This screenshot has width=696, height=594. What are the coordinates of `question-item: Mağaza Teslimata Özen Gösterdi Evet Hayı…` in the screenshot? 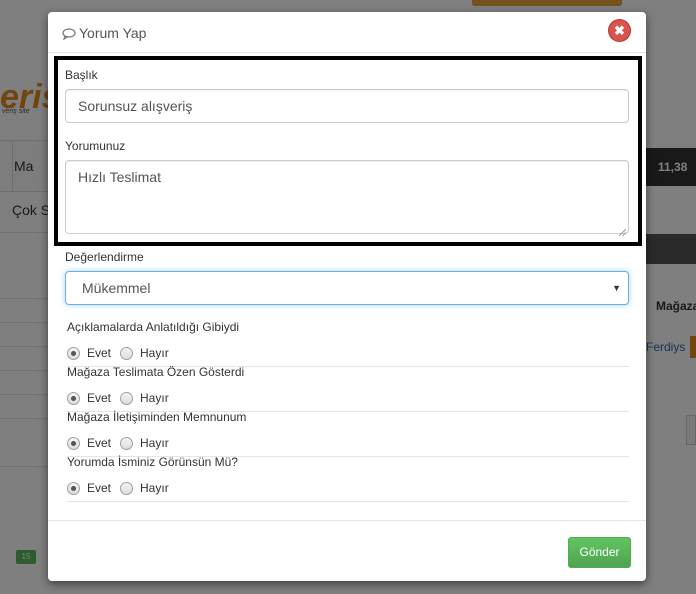 It's located at (348, 388).